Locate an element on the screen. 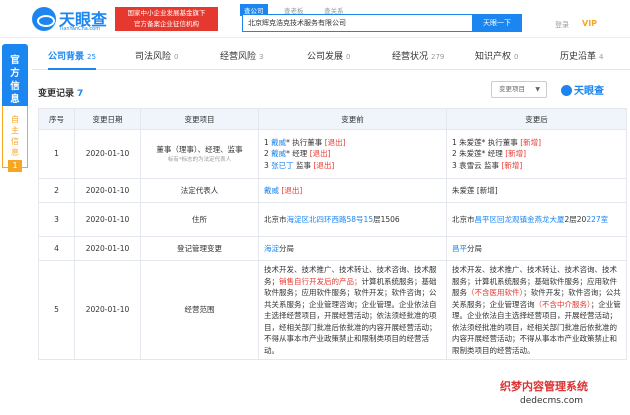 The height and width of the screenshot is (415, 630). col-header-no: 序号 is located at coordinates (56, 119).